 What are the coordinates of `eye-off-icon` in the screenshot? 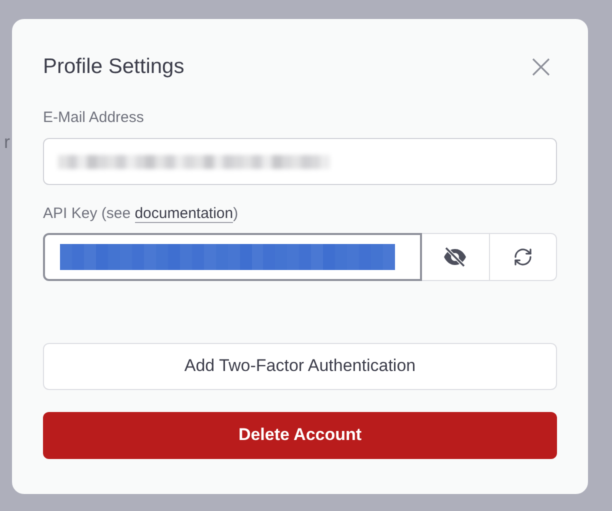 It's located at (455, 257).